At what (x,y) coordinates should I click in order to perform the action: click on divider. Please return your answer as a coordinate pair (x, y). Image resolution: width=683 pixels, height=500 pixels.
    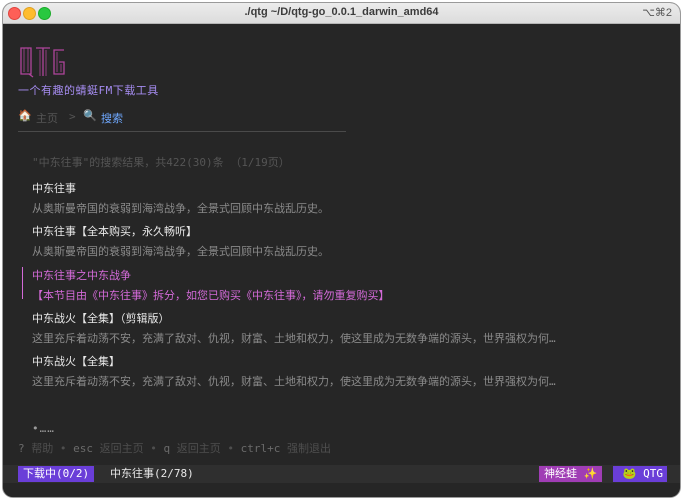
    Looking at the image, I should click on (182, 131).